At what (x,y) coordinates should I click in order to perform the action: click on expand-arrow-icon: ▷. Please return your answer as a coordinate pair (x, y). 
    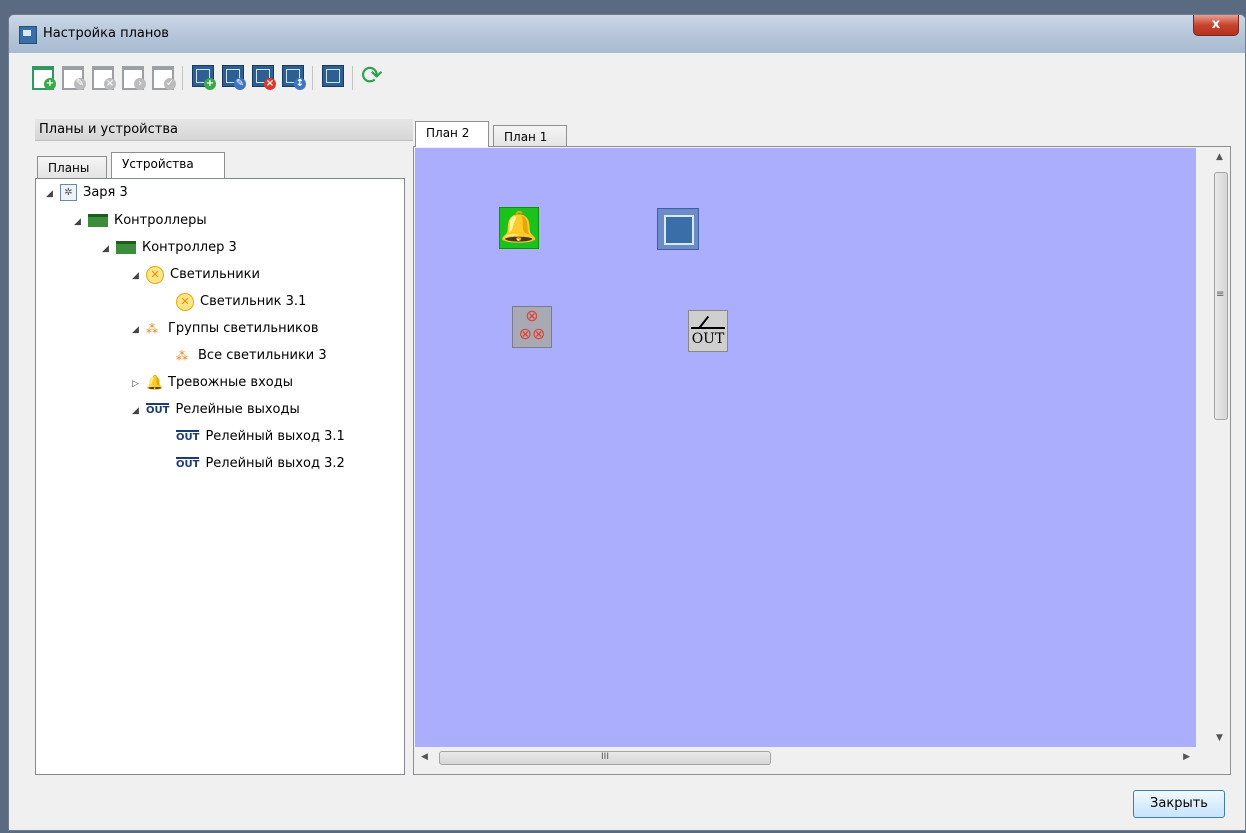
    Looking at the image, I should click on (139, 384).